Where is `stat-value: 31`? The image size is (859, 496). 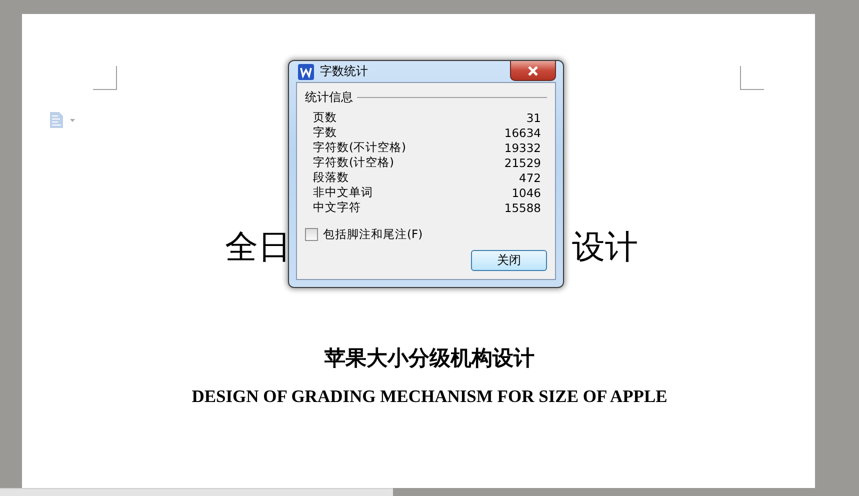
stat-value: 31 is located at coordinates (533, 117).